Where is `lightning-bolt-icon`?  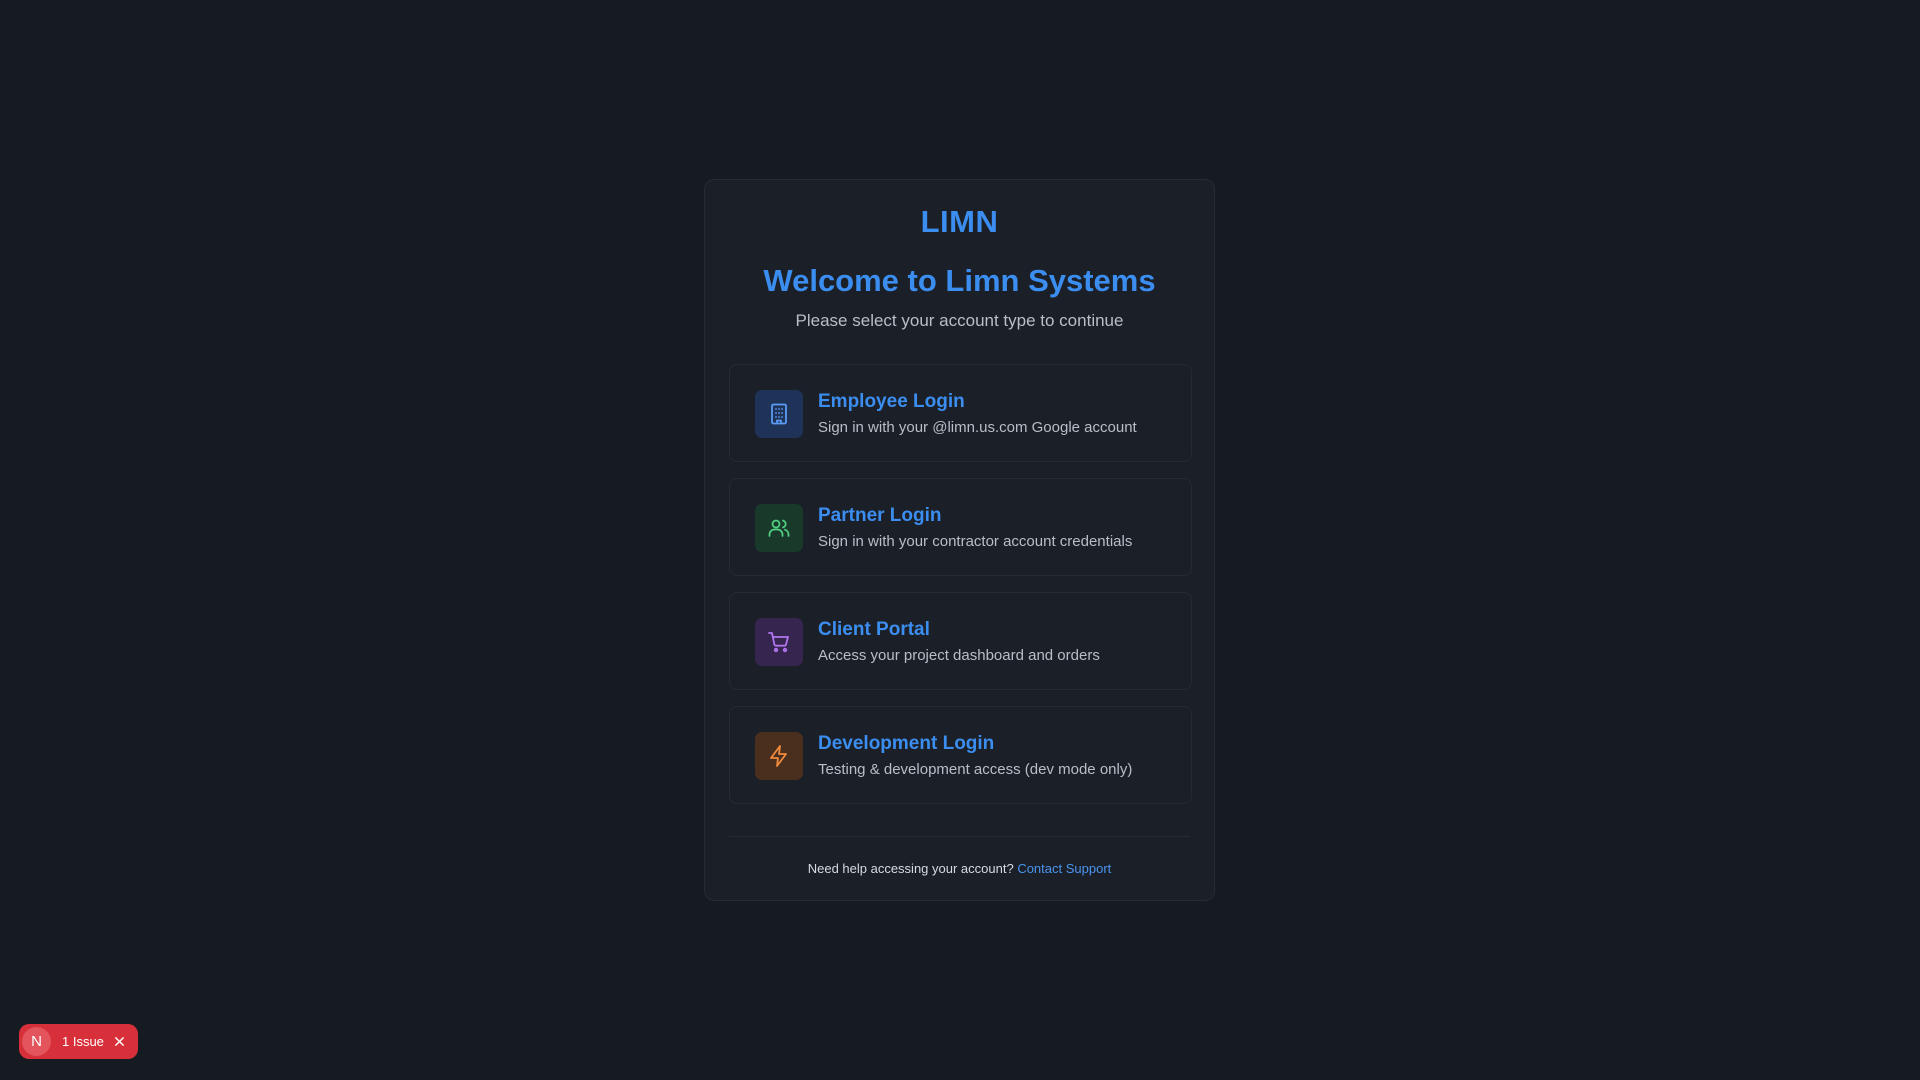 lightning-bolt-icon is located at coordinates (779, 756).